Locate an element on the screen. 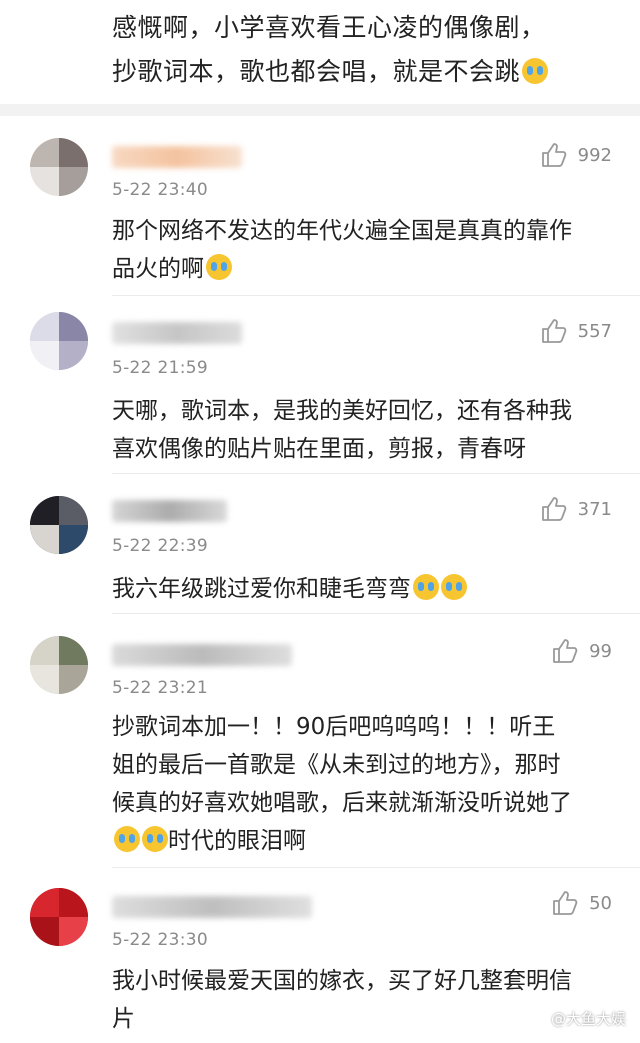  comment-text-line: 我小时候最爱天国的嫁衣，买了好几整套明信 is located at coordinates (342, 981).